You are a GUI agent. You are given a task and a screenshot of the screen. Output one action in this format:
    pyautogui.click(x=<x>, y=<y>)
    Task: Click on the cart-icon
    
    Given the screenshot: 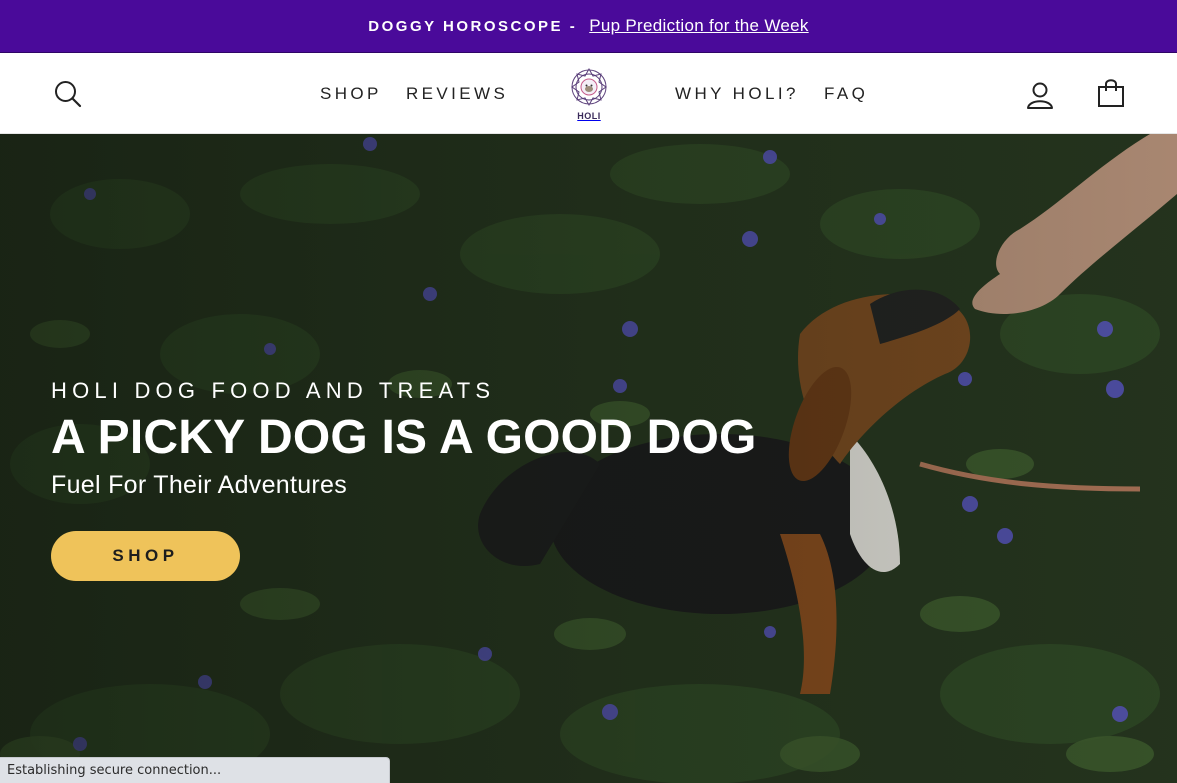 What is the action you would take?
    pyautogui.click(x=1111, y=93)
    